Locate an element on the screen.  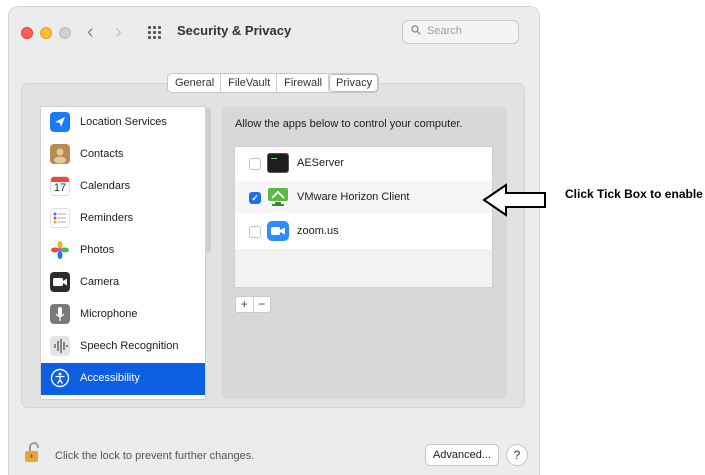
calendar-icon: 17 is located at coordinates (60, 186).